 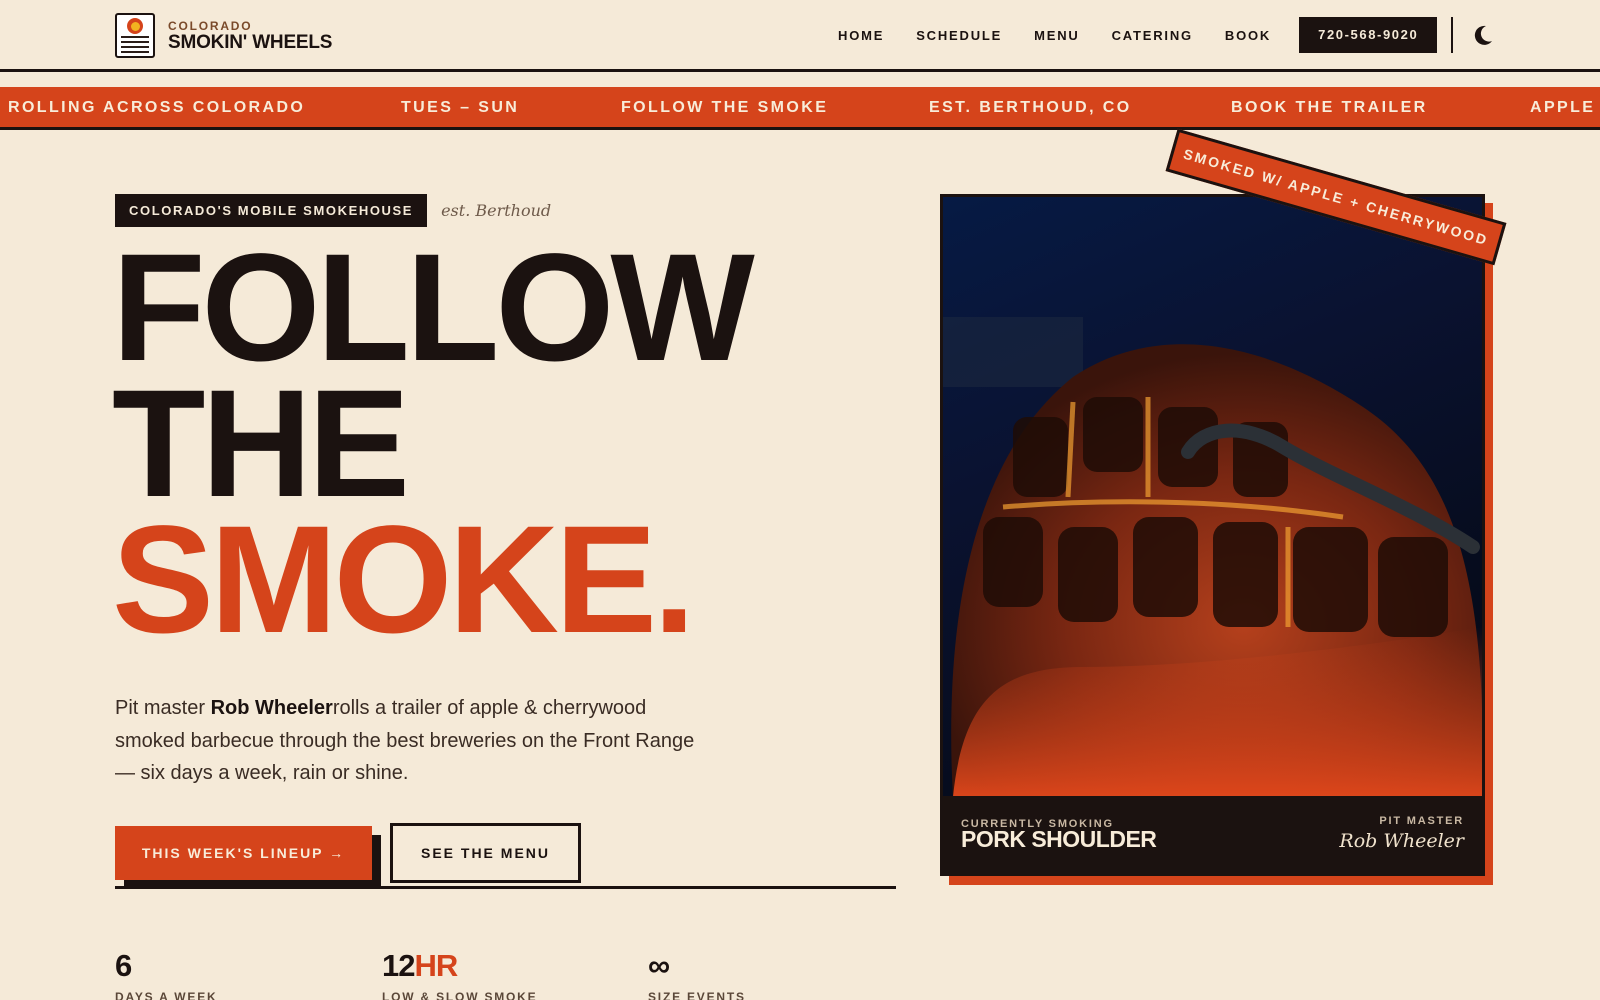 What do you see at coordinates (659, 965) in the screenshot?
I see `stat-number: ∞` at bounding box center [659, 965].